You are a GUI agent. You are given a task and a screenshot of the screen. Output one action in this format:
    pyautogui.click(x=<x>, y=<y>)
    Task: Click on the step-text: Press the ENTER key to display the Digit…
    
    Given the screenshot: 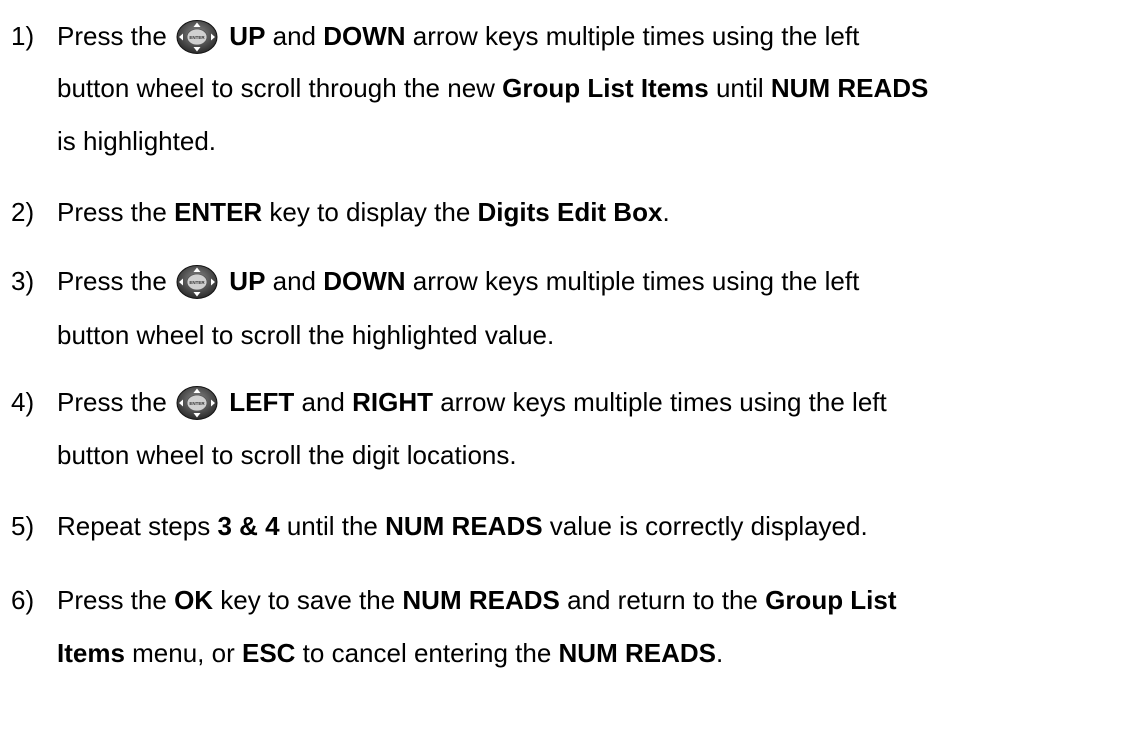 What is the action you would take?
    pyautogui.click(x=363, y=212)
    